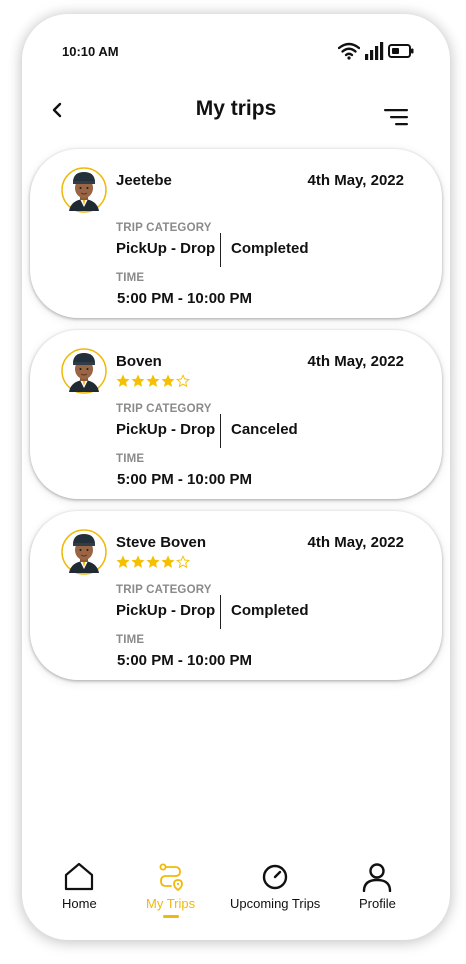  I want to click on nav-upcoming-trips: Upcoming Trips, so click(275, 886).